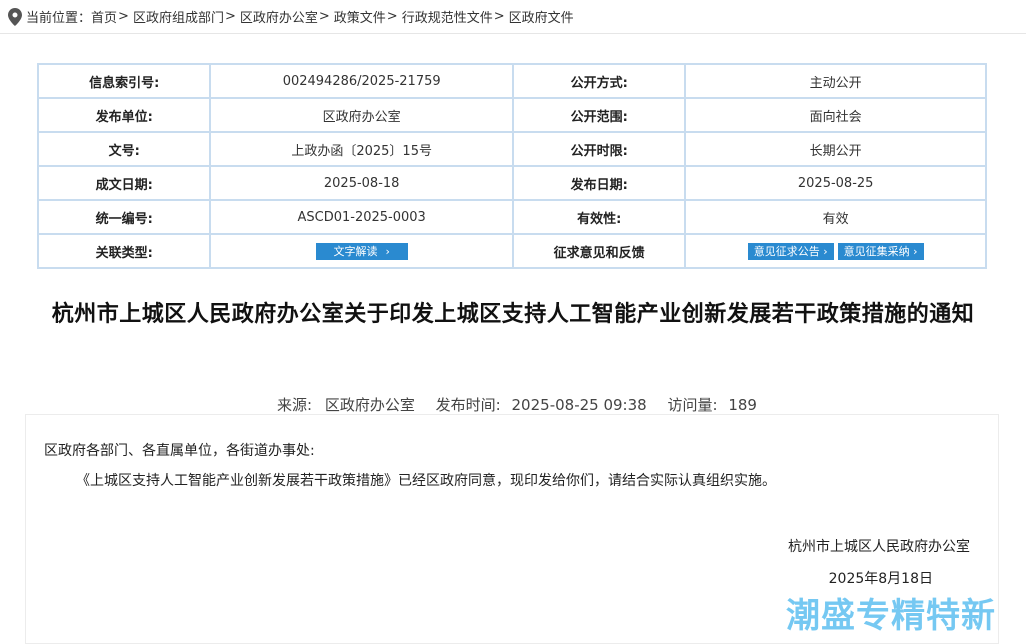 The width and height of the screenshot is (1026, 644). What do you see at coordinates (361, 115) in the screenshot?
I see `publisher-value: 区政府办公室` at bounding box center [361, 115].